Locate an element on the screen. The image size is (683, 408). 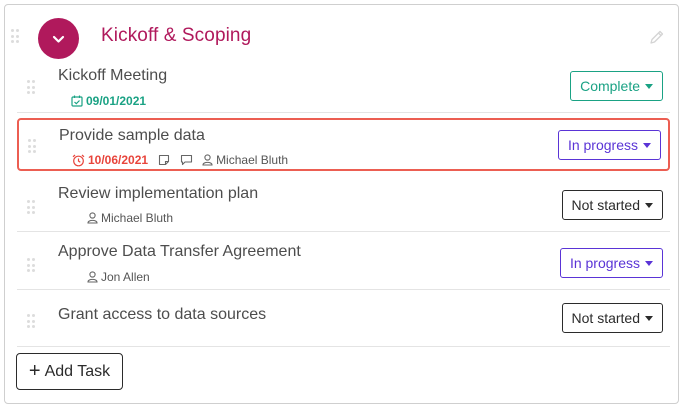
due-date: 10/06/2021 is located at coordinates (118, 160).